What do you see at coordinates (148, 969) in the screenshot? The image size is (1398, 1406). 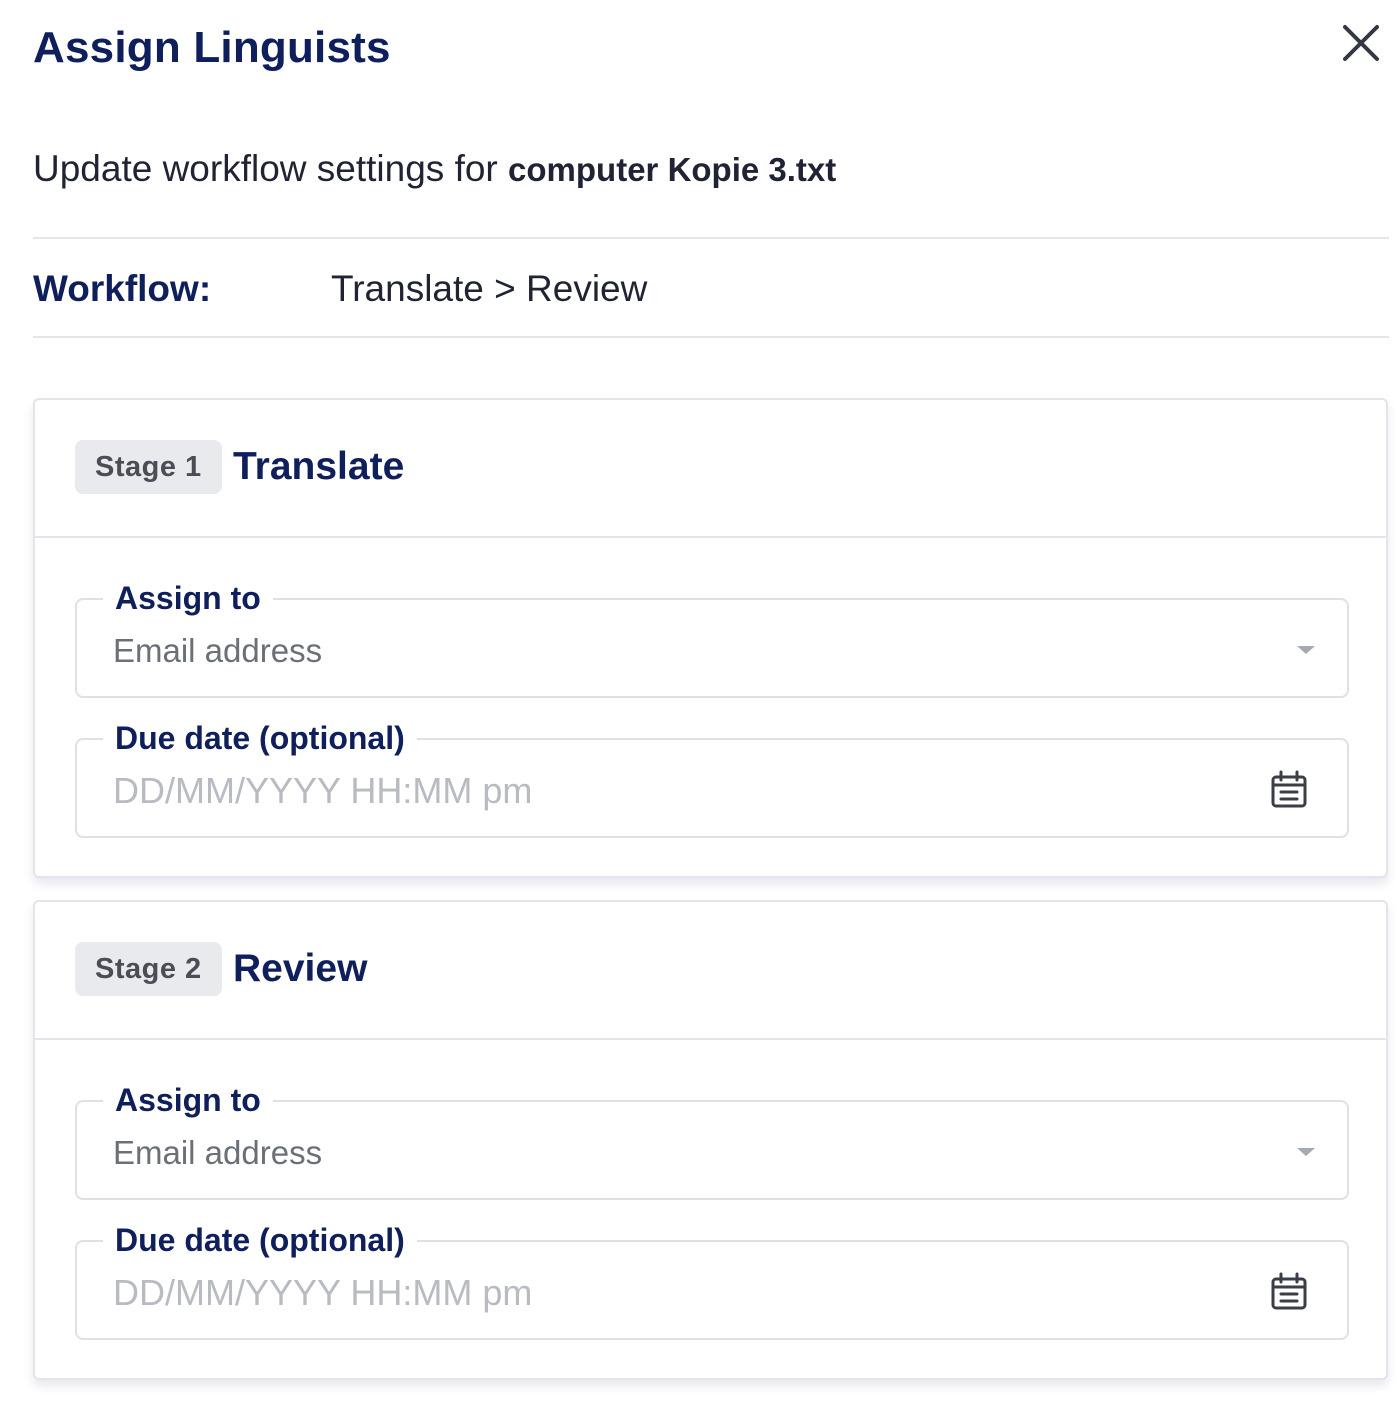 I see `stage-badge: Stage 2` at bounding box center [148, 969].